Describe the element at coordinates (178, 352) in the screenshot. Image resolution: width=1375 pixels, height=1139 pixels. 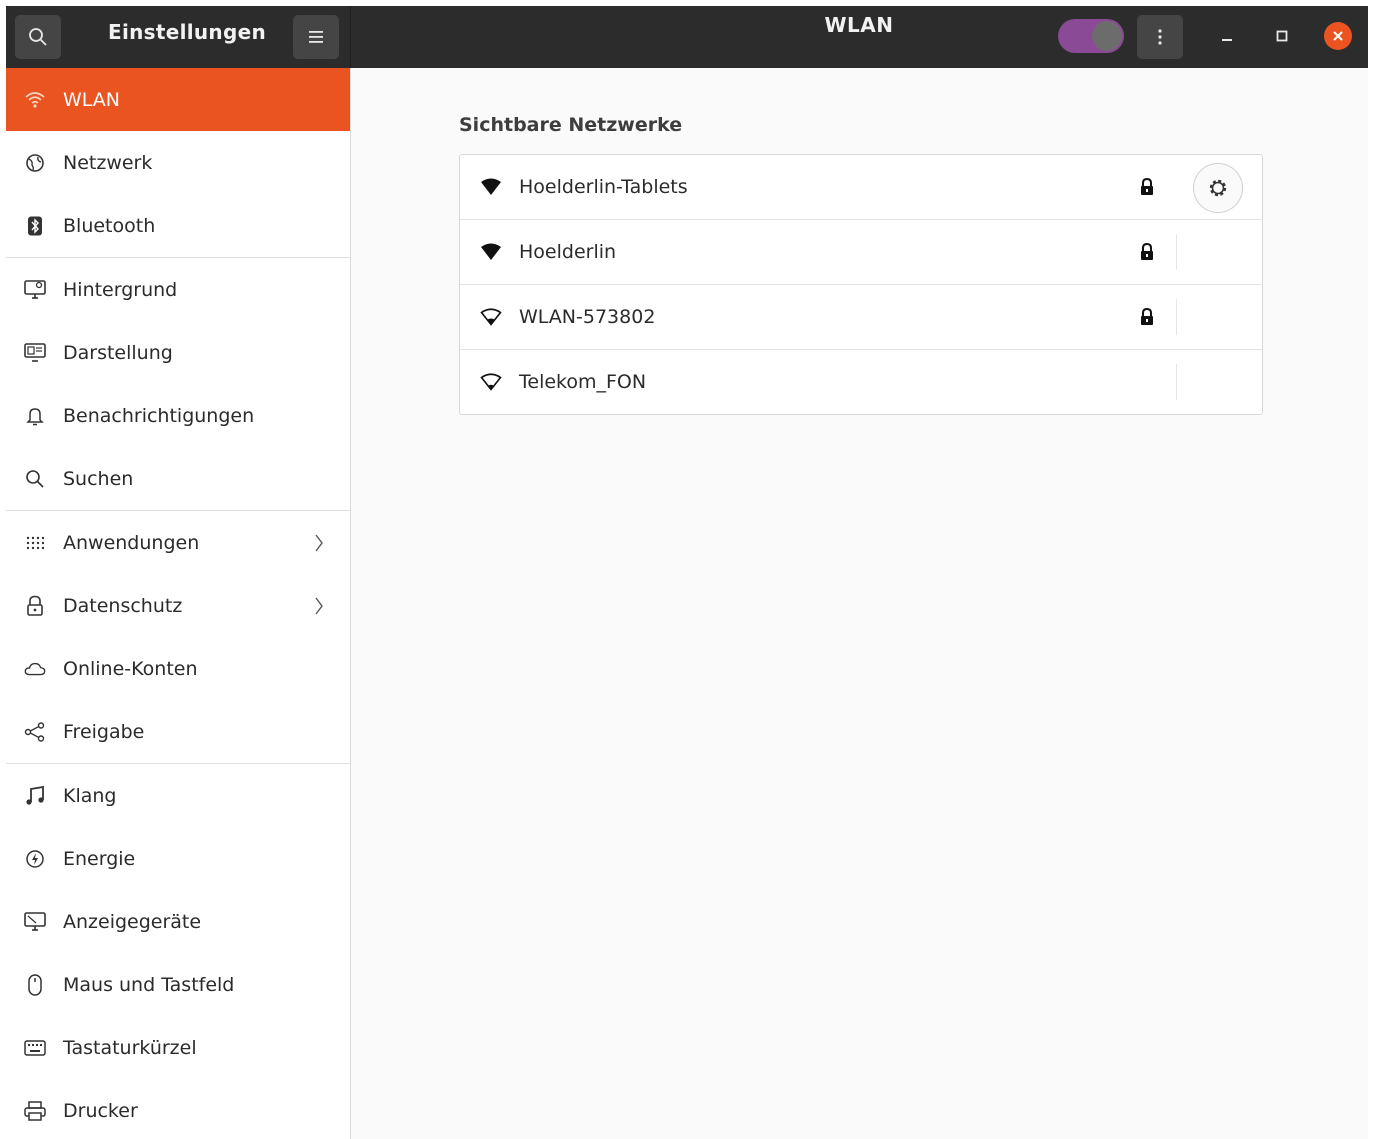
I see `sidebar-item-darstellung: Darstellung` at that location.